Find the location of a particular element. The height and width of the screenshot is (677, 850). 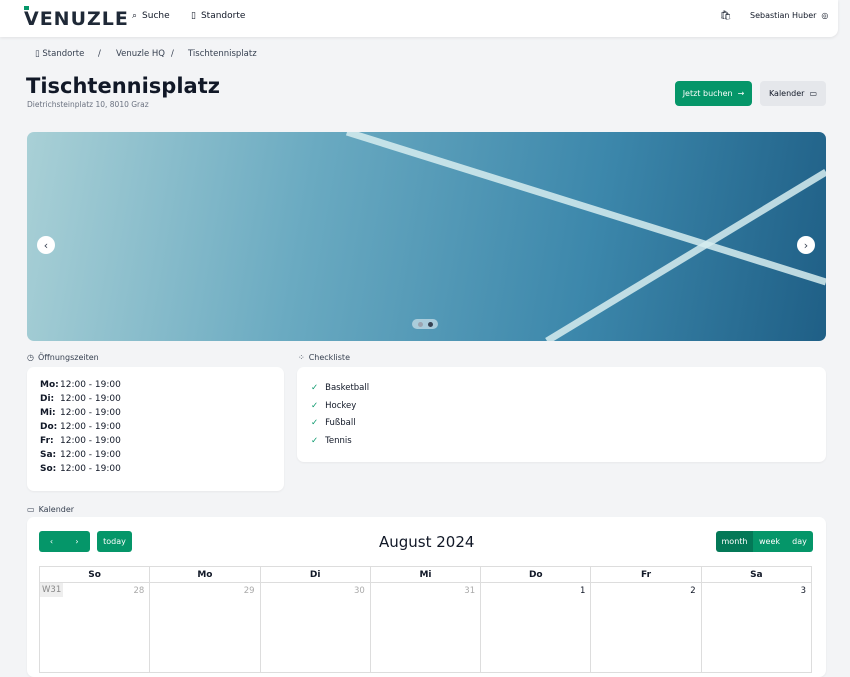

checklist-card: ✓ Basketball ✓ Hockey ✓ Fußball ✓ Tennis is located at coordinates (561, 414).